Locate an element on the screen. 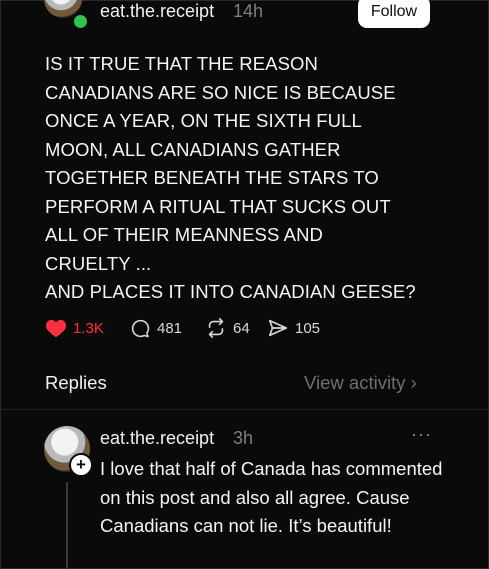 The image size is (489, 569). follow-plus-icon: + is located at coordinates (81, 465).